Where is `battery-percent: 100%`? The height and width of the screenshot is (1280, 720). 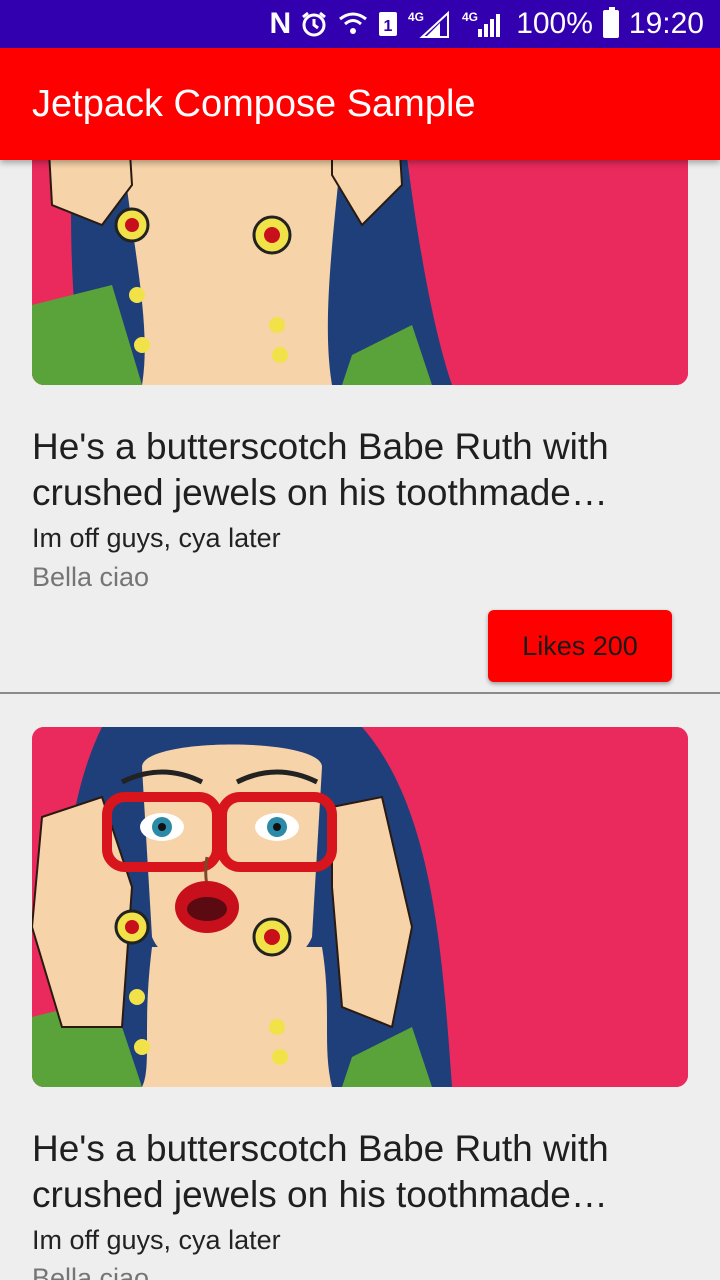
battery-percent: 100% is located at coordinates (554, 23).